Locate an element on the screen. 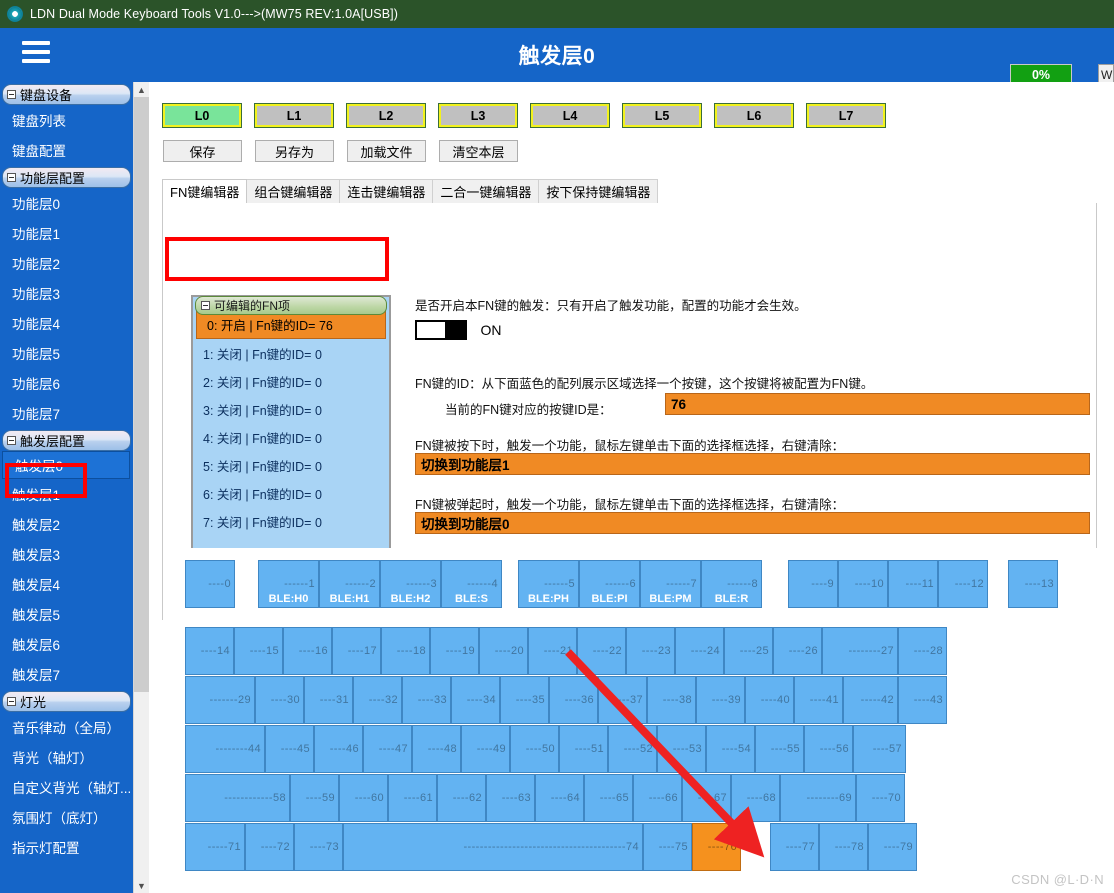 This screenshot has height=893, width=1114. layer-button-l5: L5 is located at coordinates (662, 115).